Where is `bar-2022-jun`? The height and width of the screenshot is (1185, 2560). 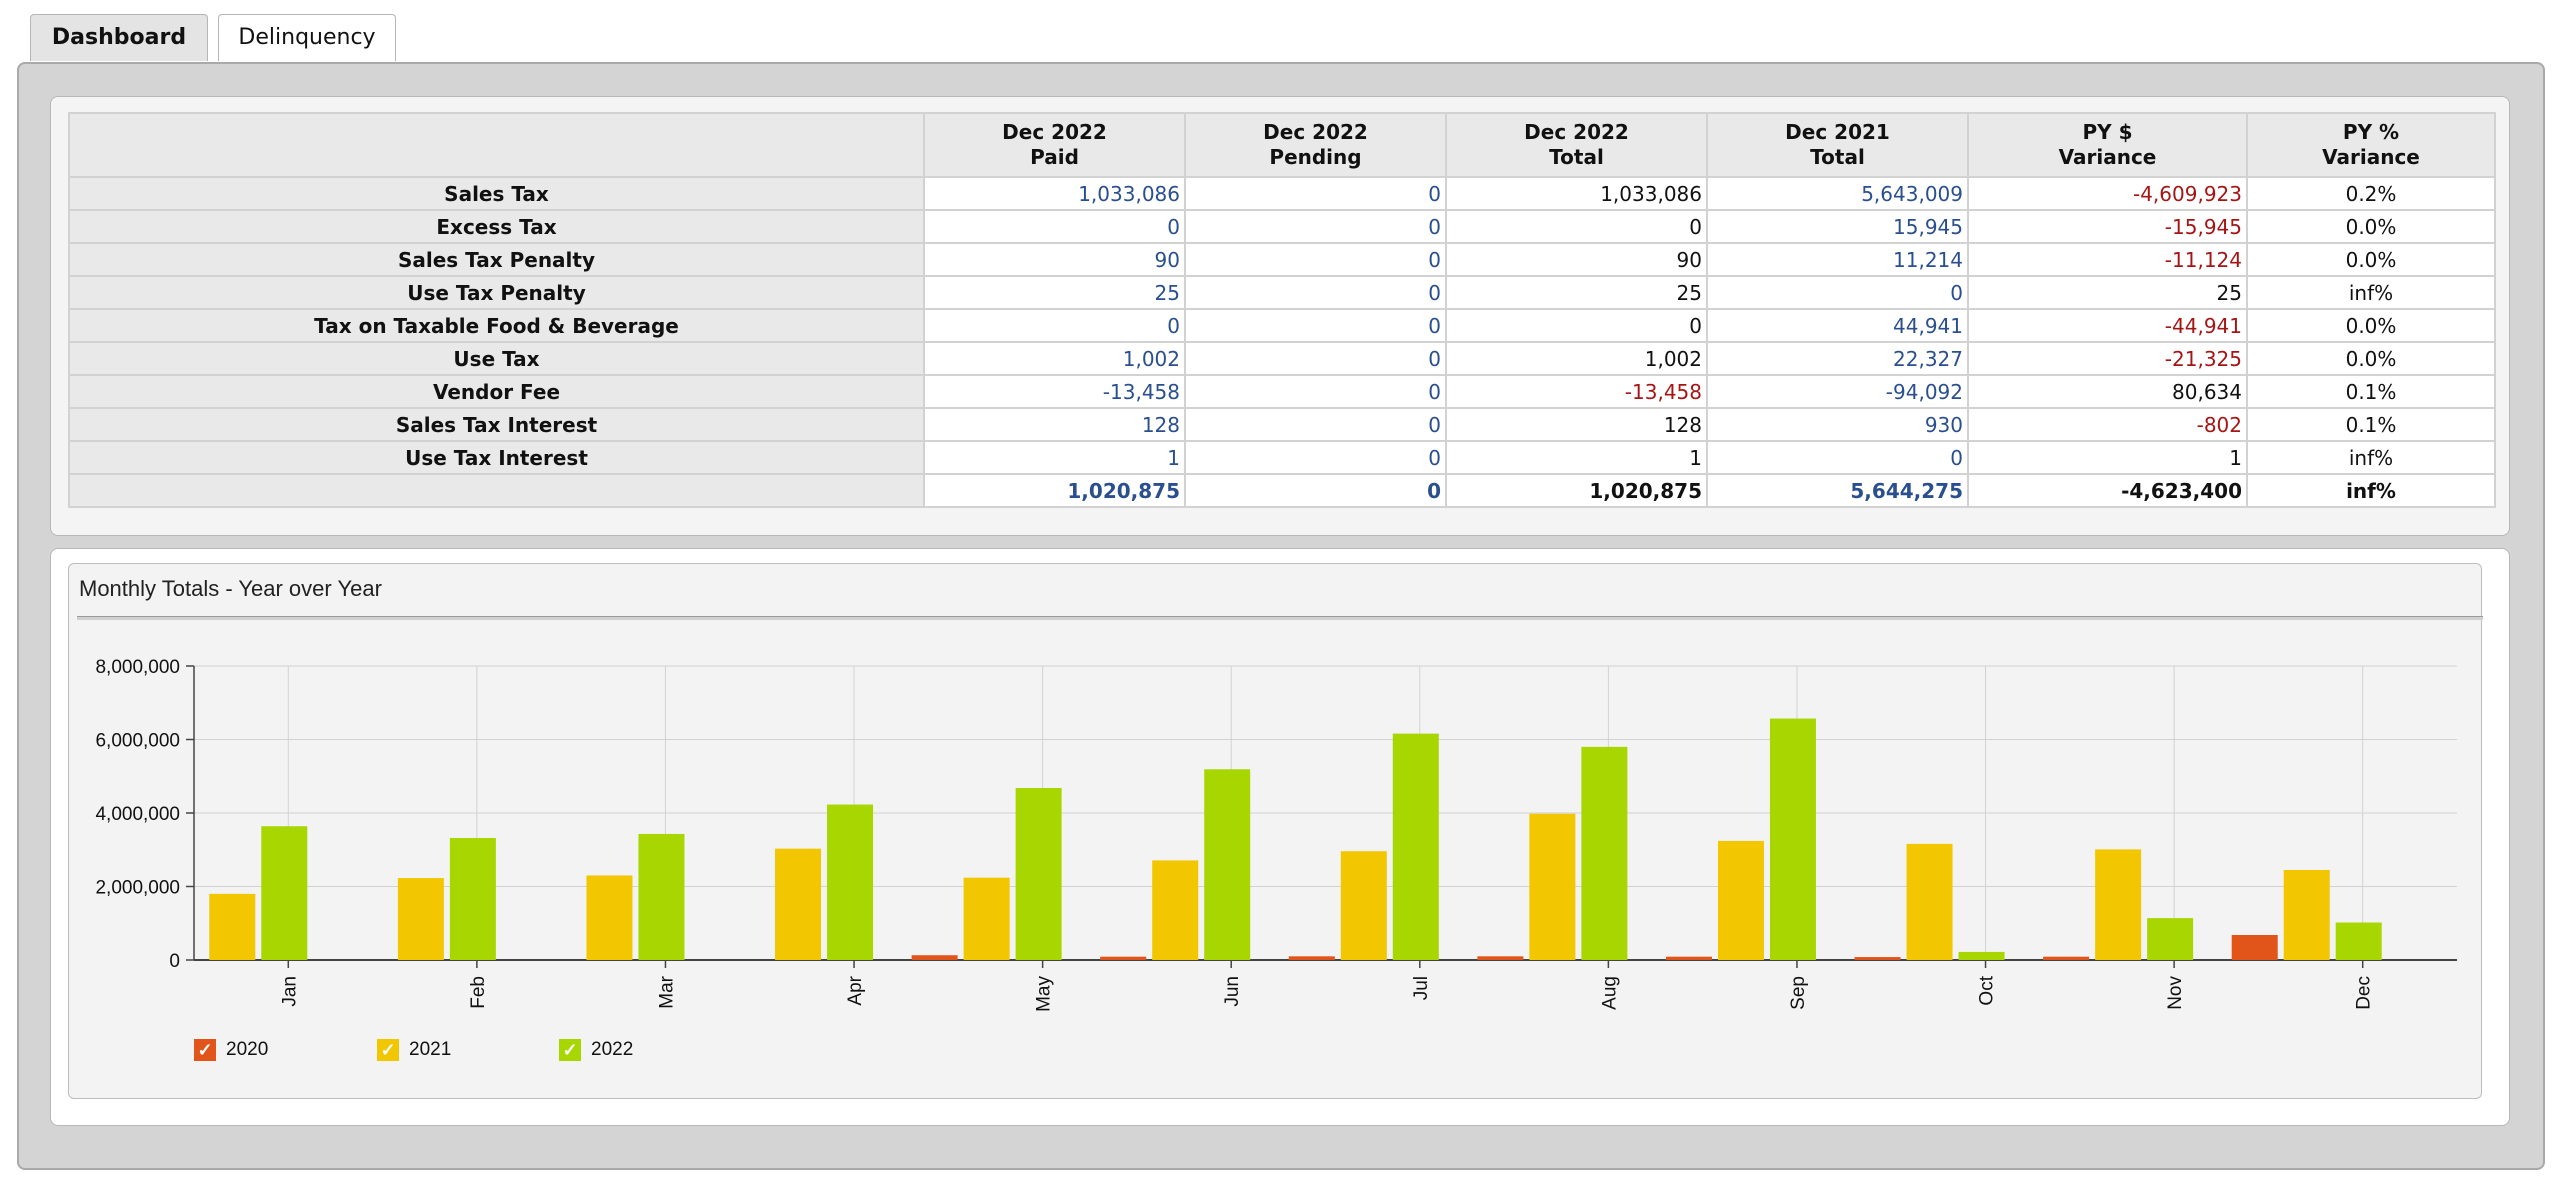
bar-2022-jun is located at coordinates (1227, 864).